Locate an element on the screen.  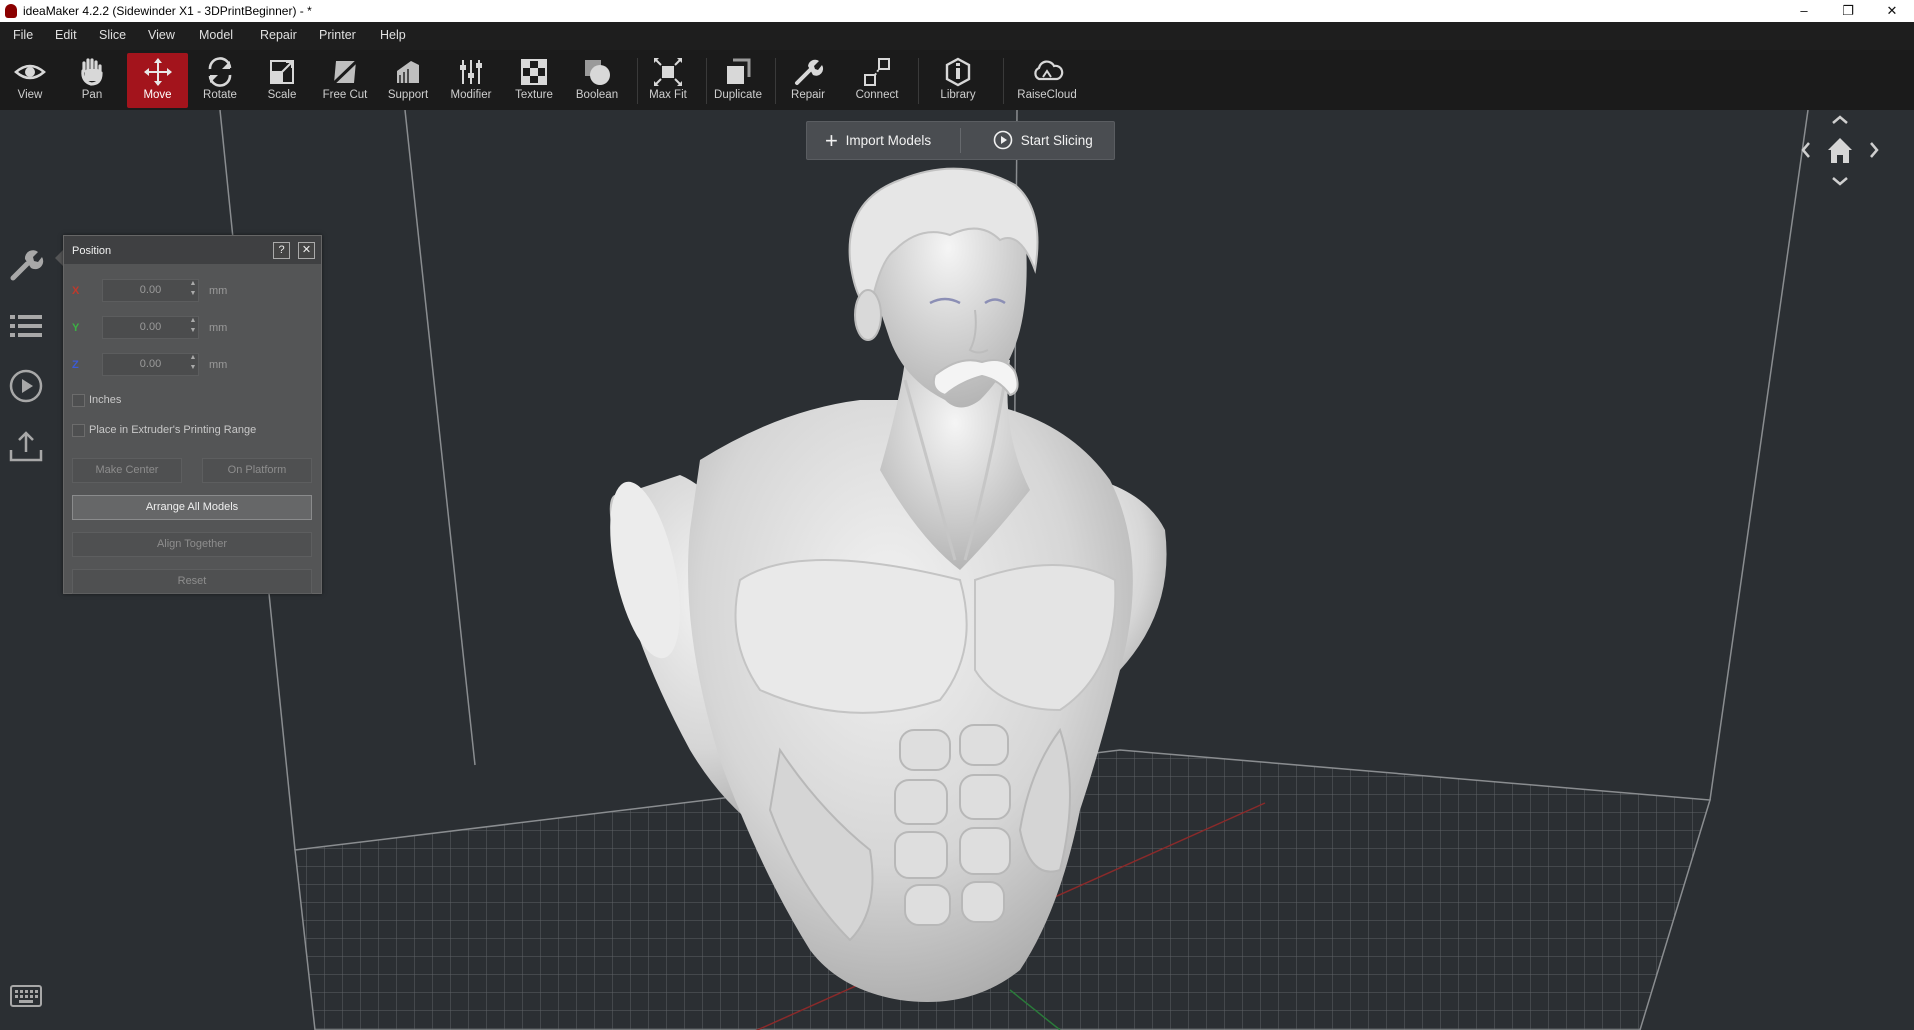
pan-tool-button: Pan is located at coordinates (92, 80).